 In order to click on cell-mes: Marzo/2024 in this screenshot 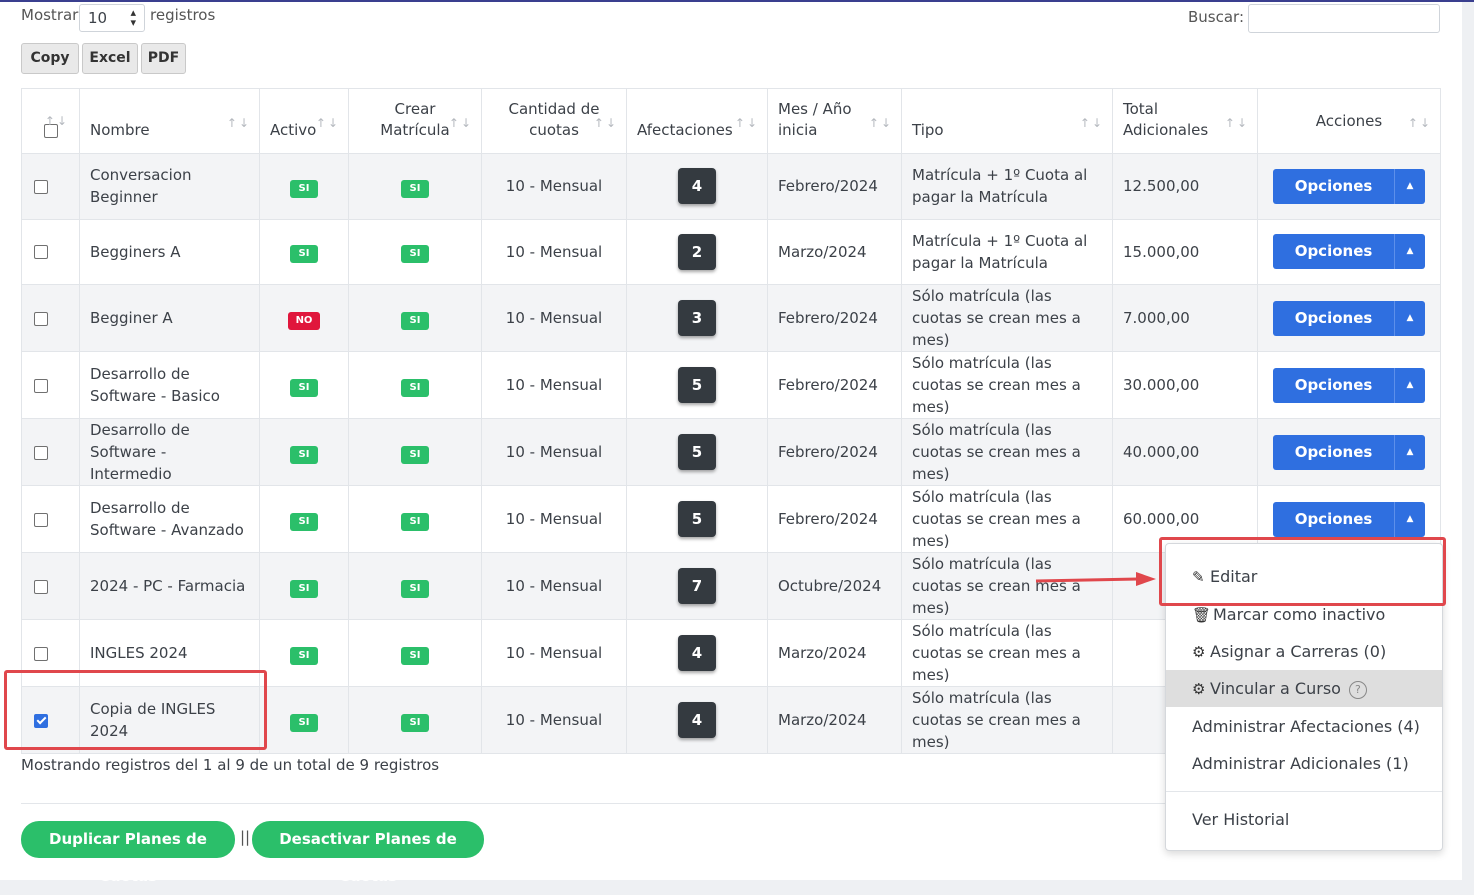, I will do `click(834, 720)`.